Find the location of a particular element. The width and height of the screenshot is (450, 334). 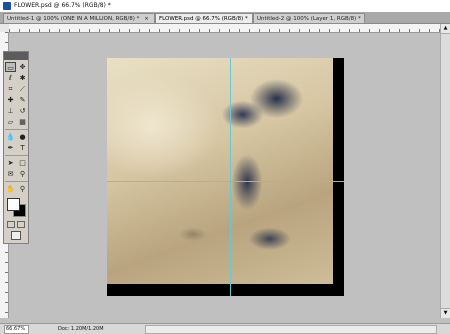

title-bar: FLOWER.psd @ 66.7% (RGB/8) * is located at coordinates (225, 6).